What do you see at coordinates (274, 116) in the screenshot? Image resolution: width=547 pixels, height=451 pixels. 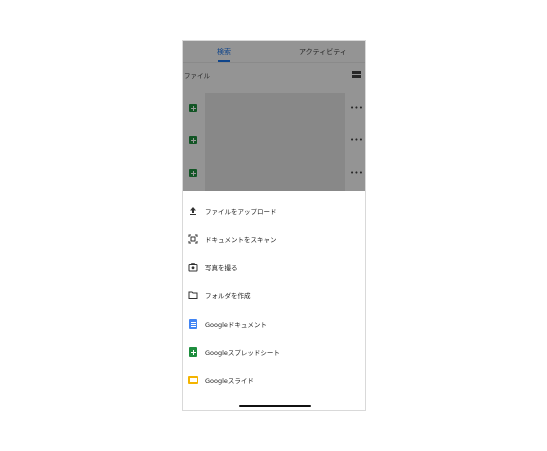 I see `modal-scrim` at bounding box center [274, 116].